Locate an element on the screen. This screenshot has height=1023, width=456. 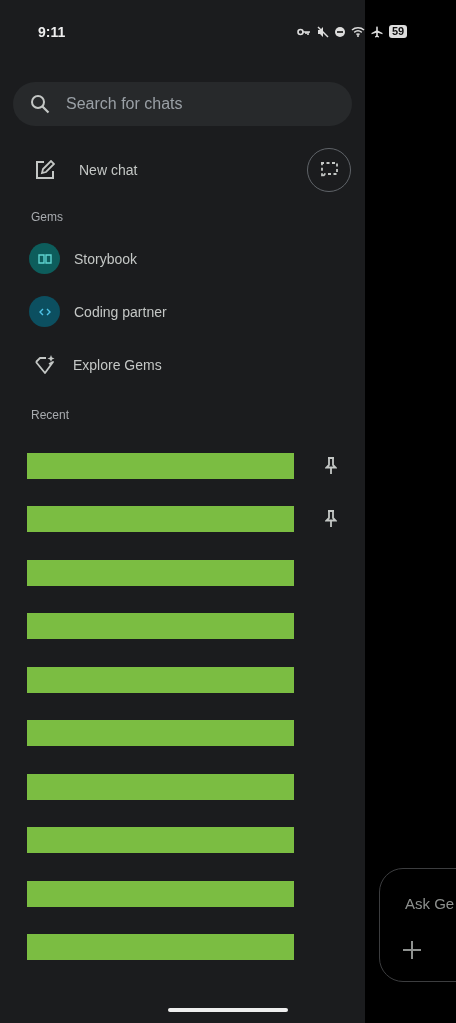
dashed-chat-icon is located at coordinates (329, 170).